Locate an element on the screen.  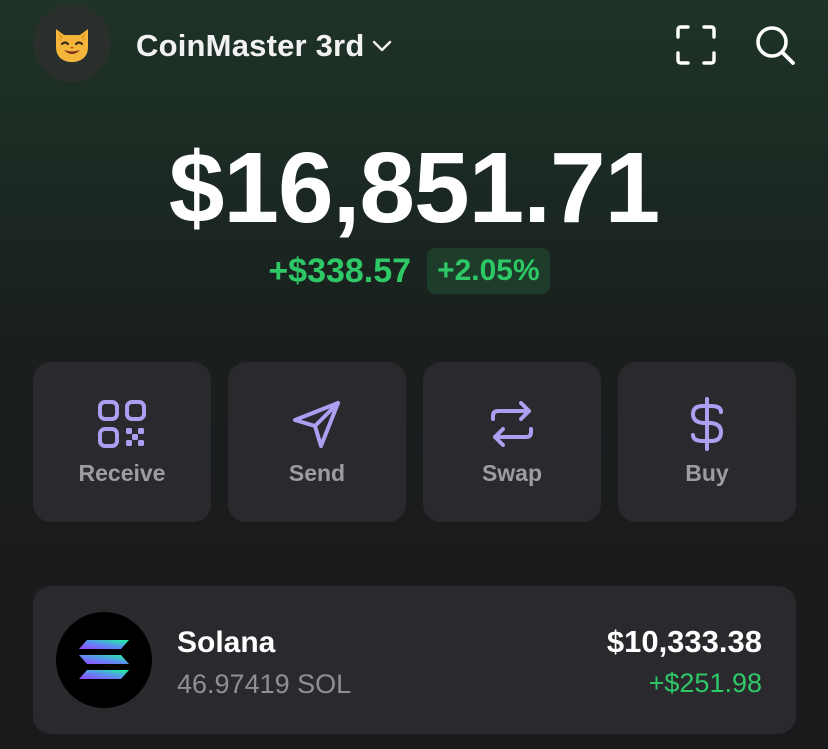
buy-label: Buy is located at coordinates (707, 473).